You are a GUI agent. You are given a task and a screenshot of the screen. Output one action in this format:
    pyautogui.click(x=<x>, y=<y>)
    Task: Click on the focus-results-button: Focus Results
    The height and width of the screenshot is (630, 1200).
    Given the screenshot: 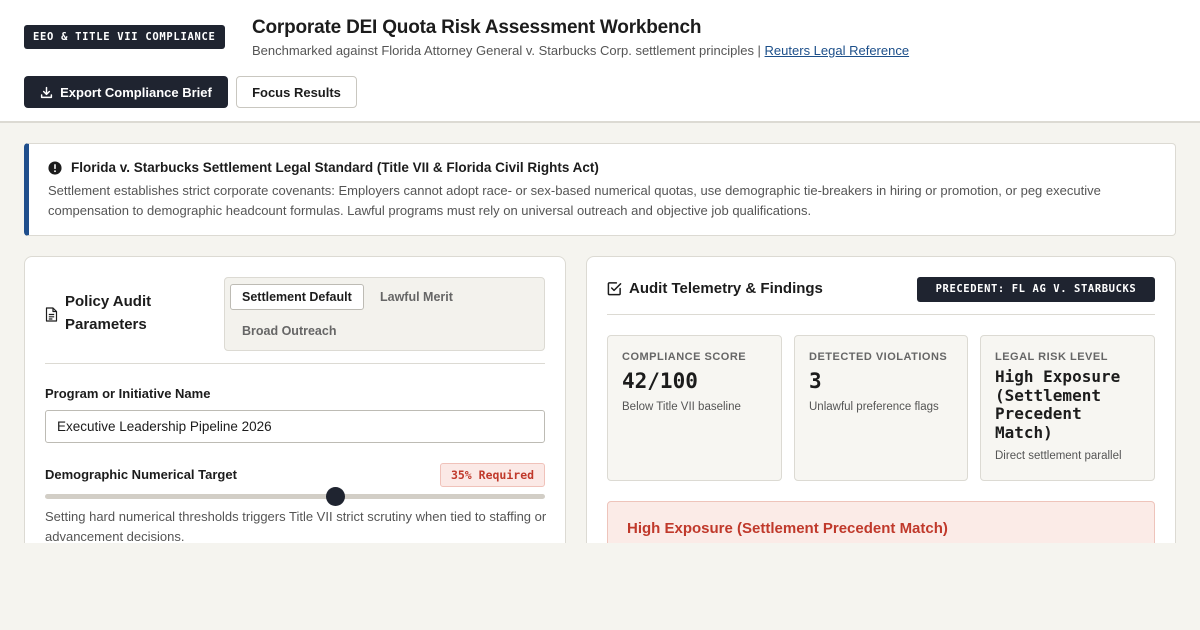 What is the action you would take?
    pyautogui.click(x=296, y=92)
    